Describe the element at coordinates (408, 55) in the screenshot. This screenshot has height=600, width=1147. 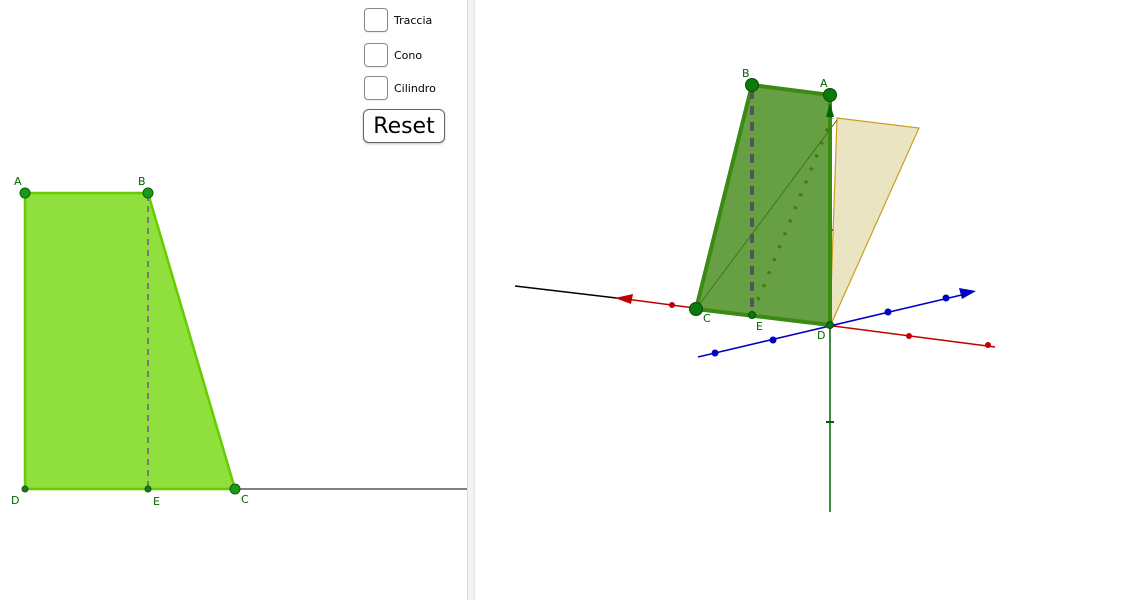
I see `checkbox-cono-label: Cono` at that location.